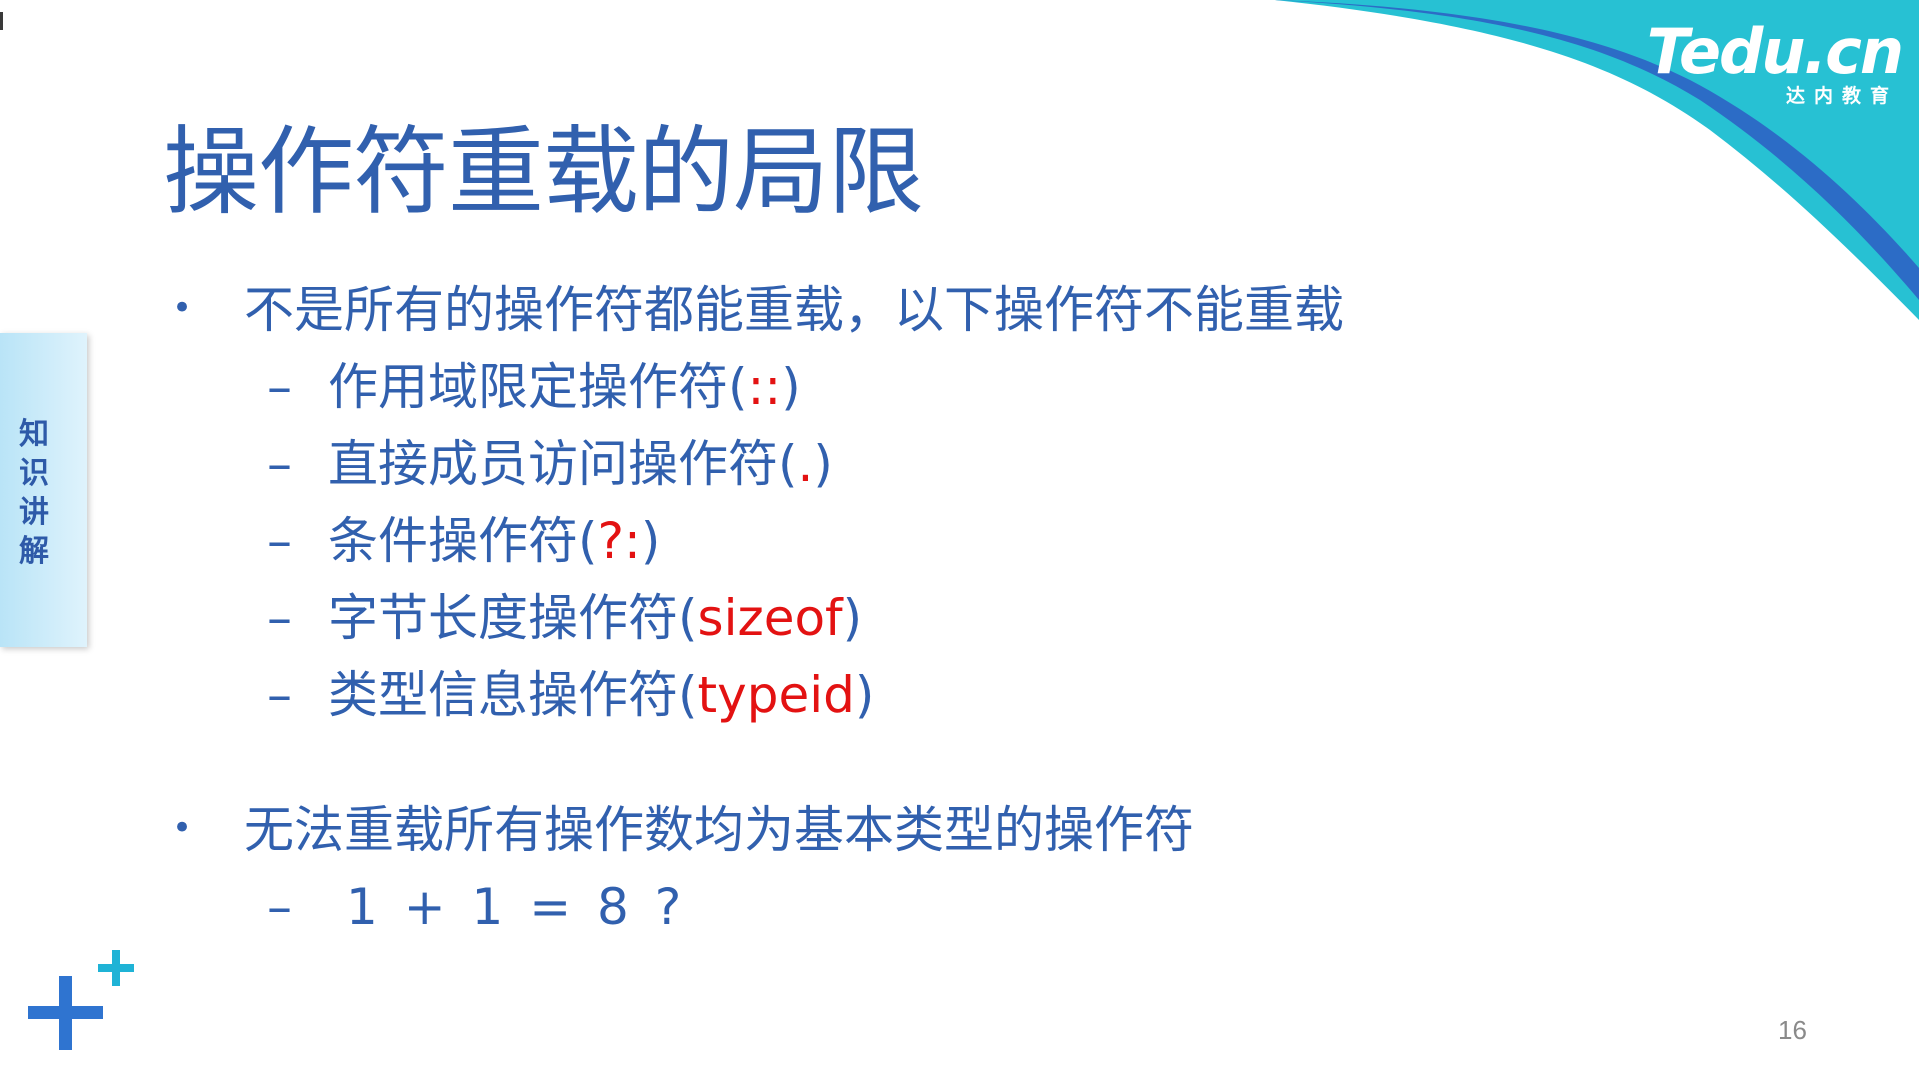 This screenshot has height=1079, width=1919. I want to click on operator-highlight: ?:, so click(619, 541).